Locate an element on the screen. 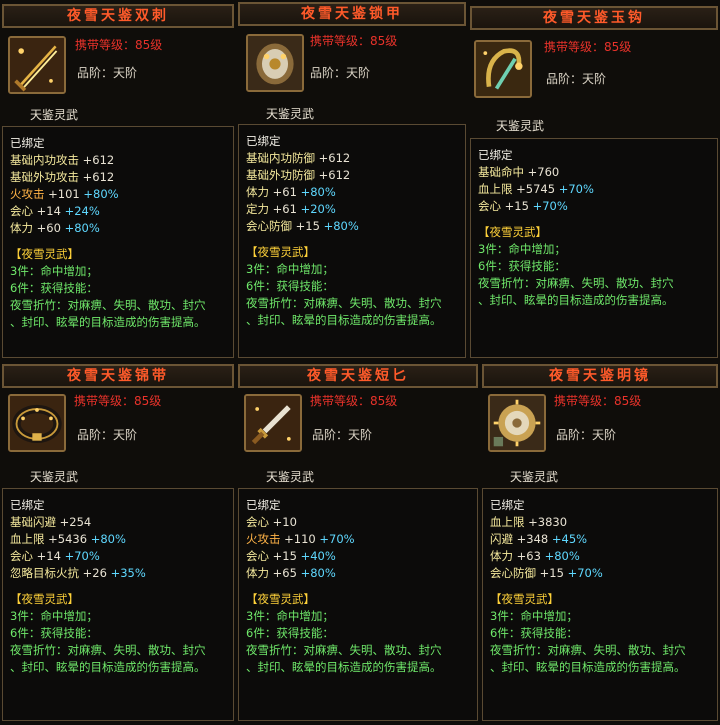  stat-name: 基础内功攻击 is located at coordinates (44, 160).